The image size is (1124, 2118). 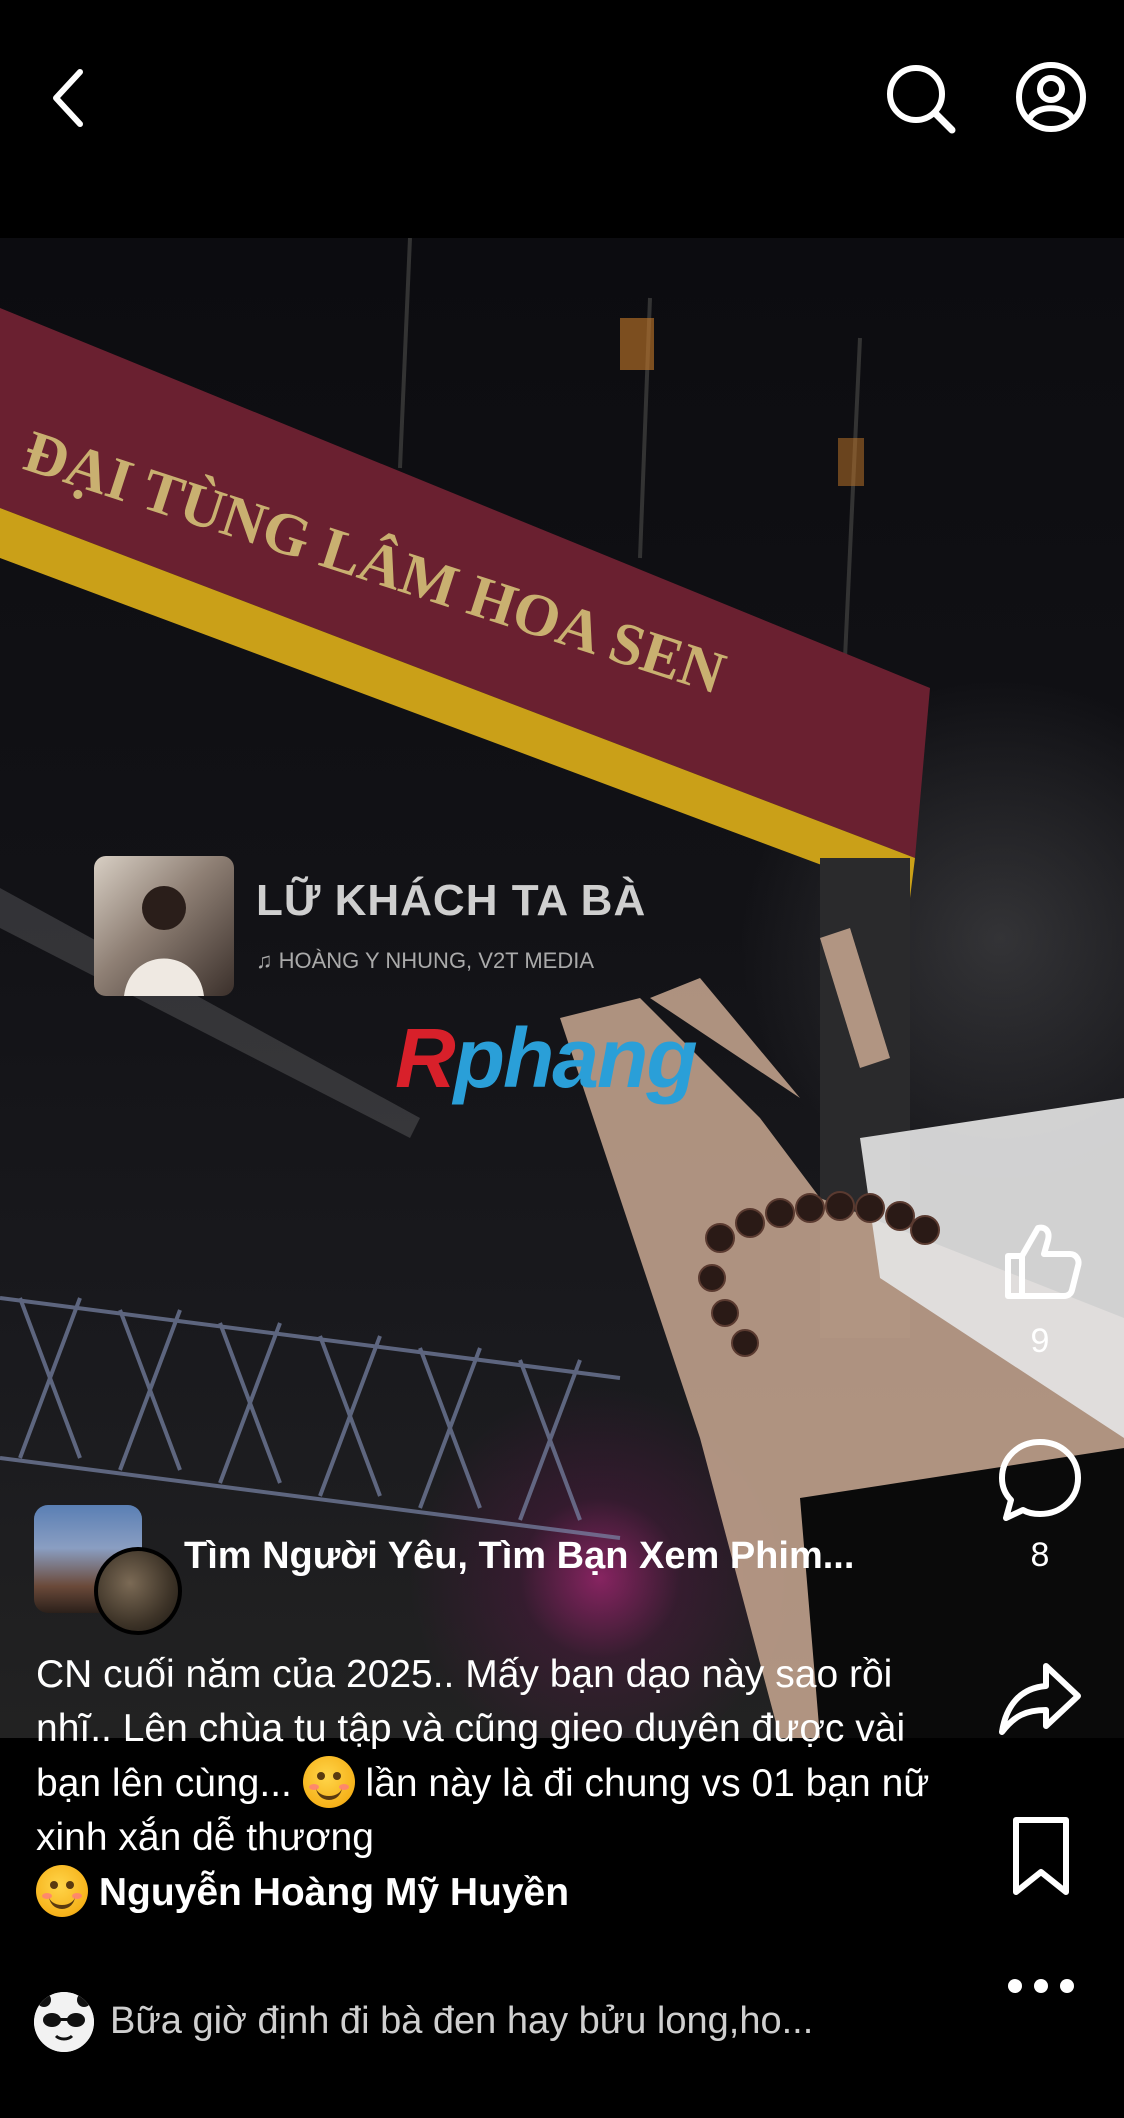 I want to click on search-icon, so click(x=921, y=99).